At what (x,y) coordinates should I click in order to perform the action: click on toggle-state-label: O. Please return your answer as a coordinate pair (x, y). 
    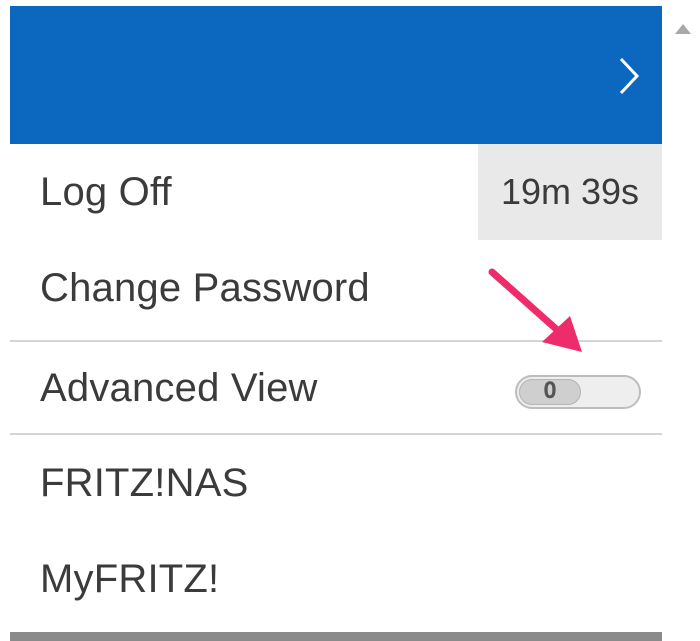
    Looking at the image, I should click on (550, 391).